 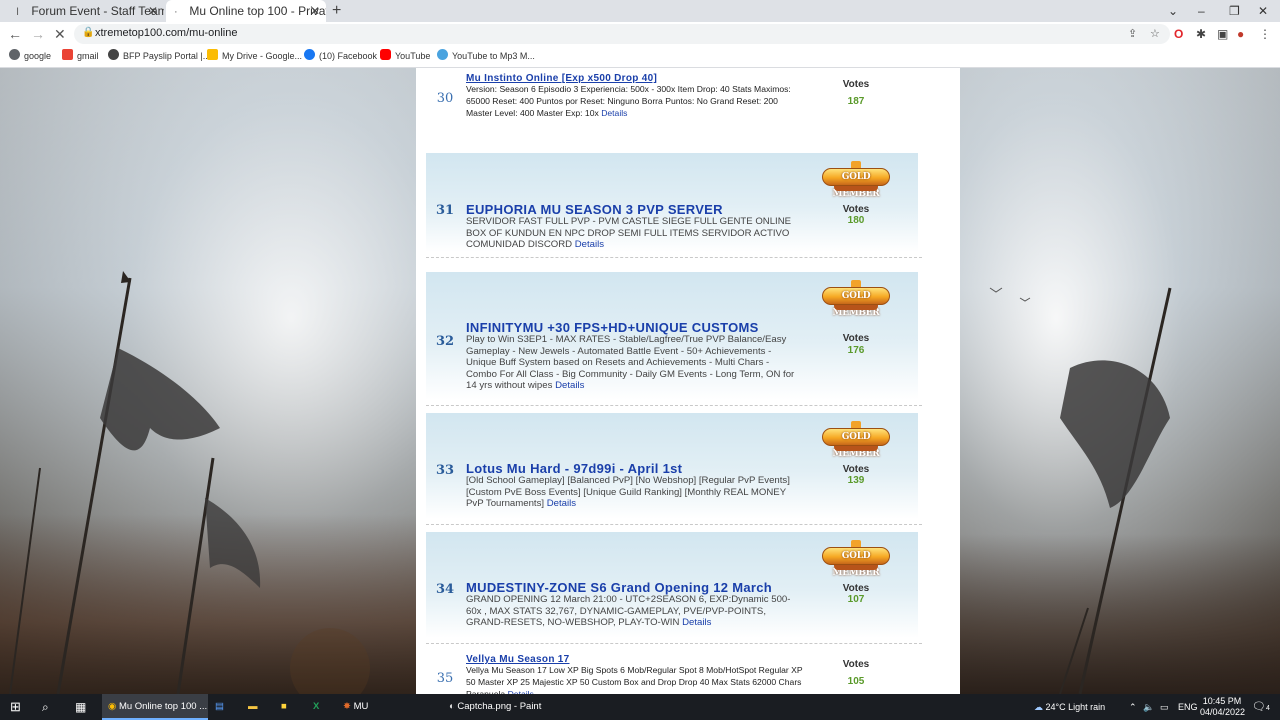 I want to click on language-indicator: ENG, so click(x=1188, y=707).